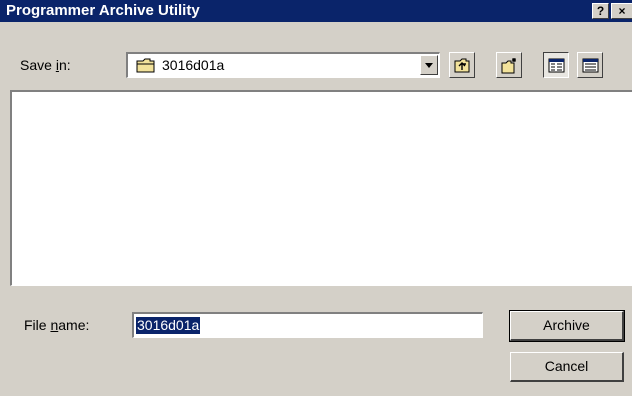 The height and width of the screenshot is (396, 632). I want to click on title-bar: Programmer Archive Utility ? ×, so click(316, 11).